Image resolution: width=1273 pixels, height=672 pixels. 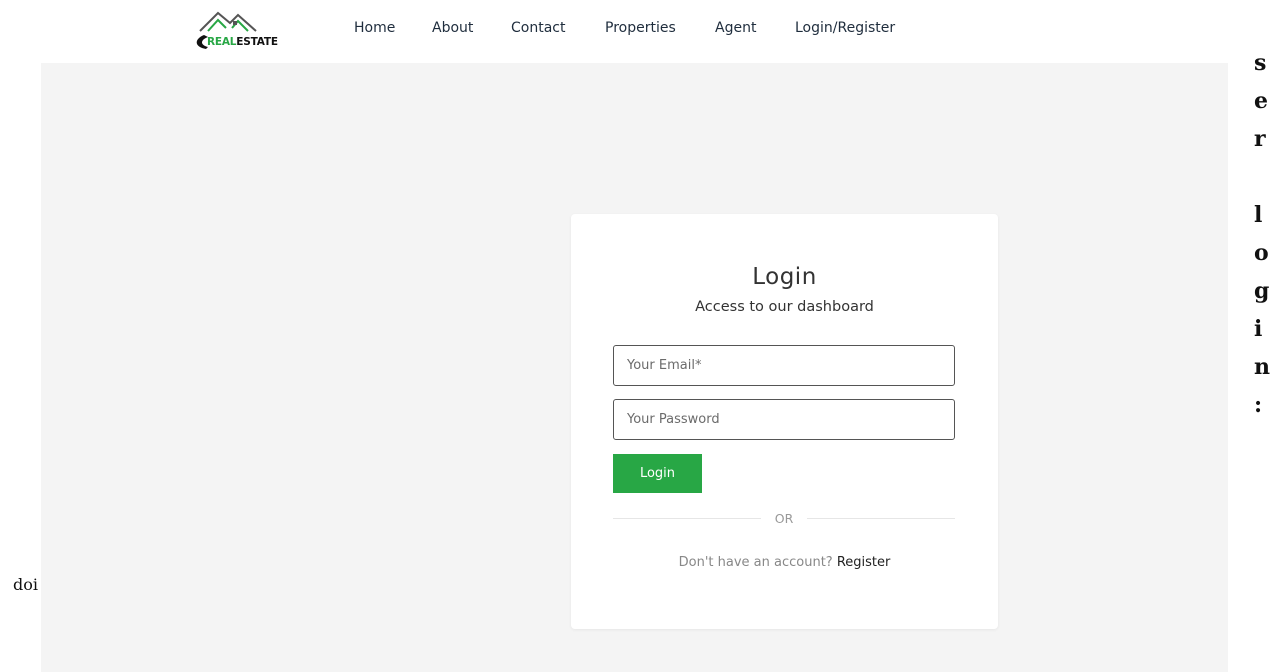 What do you see at coordinates (784, 365) in the screenshot?
I see `email-field` at bounding box center [784, 365].